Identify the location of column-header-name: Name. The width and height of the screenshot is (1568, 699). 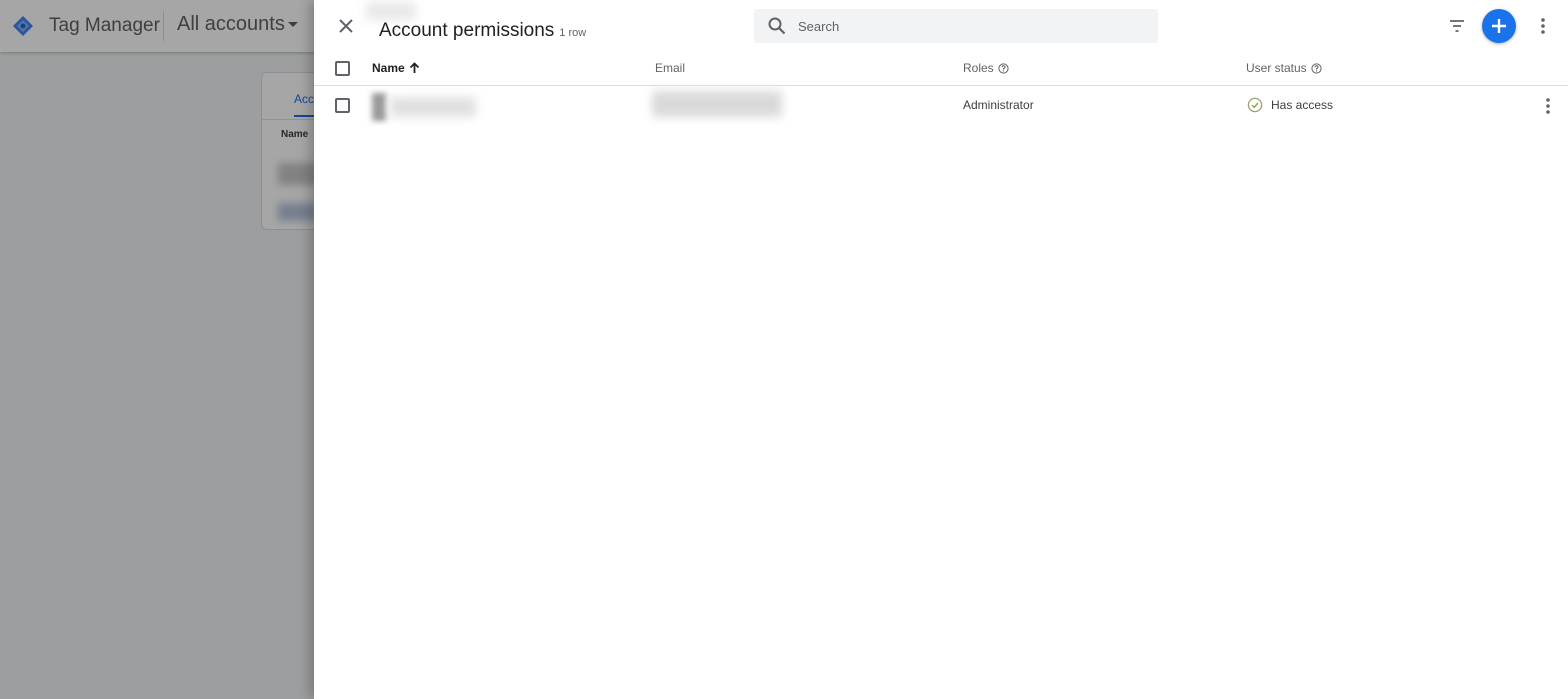
(396, 68).